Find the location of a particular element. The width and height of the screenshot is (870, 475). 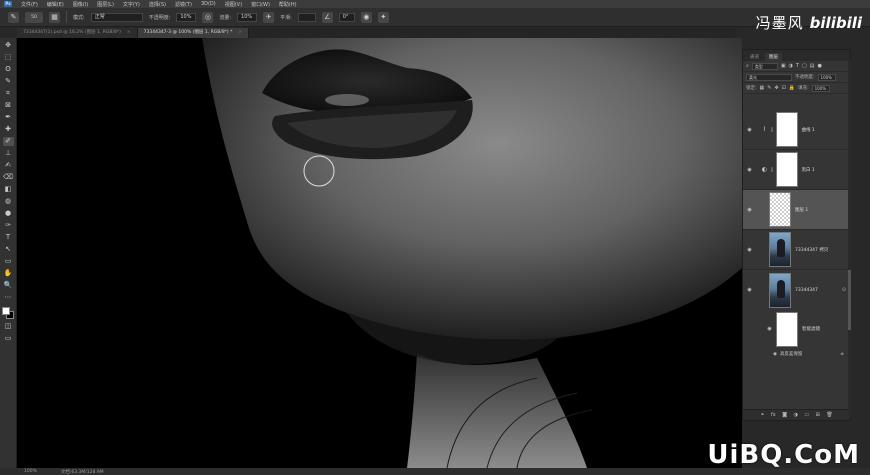

layer-black-white: ◉ ◐ ∥ 黑白 1 is located at coordinates (796, 170).